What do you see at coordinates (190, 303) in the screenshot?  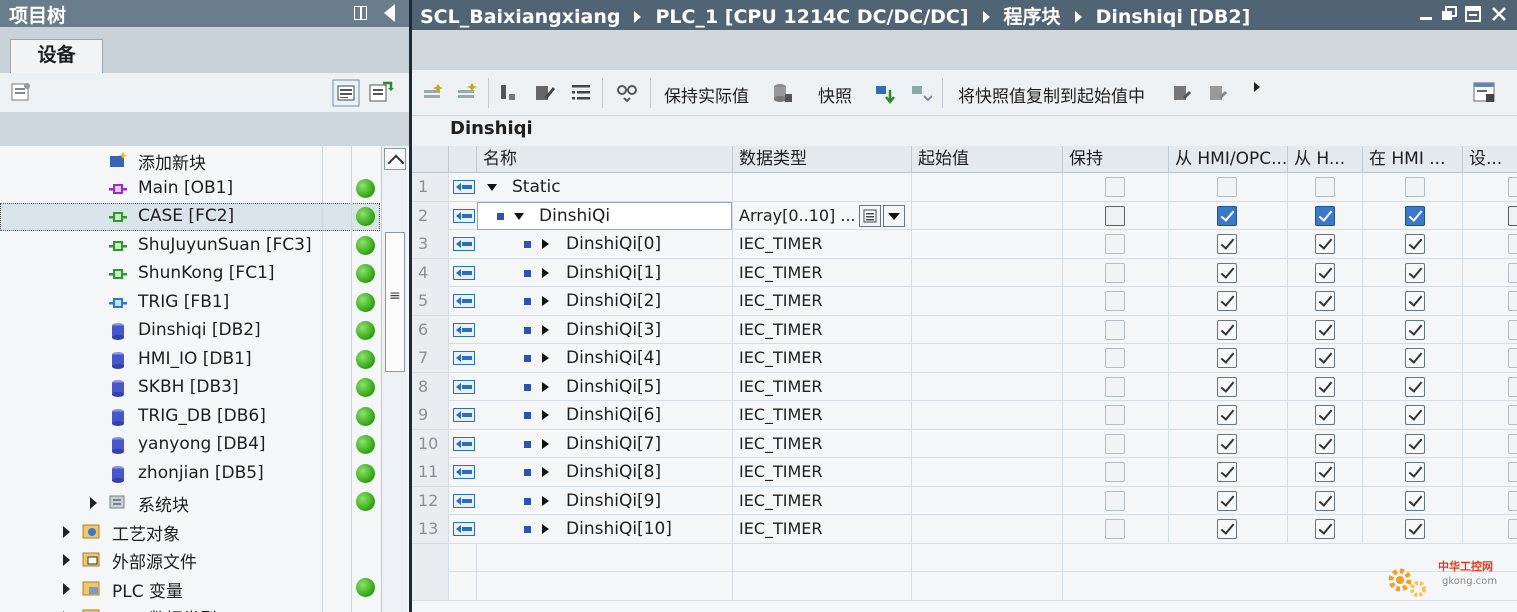 I see `tree-item: TRIG [FB1]` at bounding box center [190, 303].